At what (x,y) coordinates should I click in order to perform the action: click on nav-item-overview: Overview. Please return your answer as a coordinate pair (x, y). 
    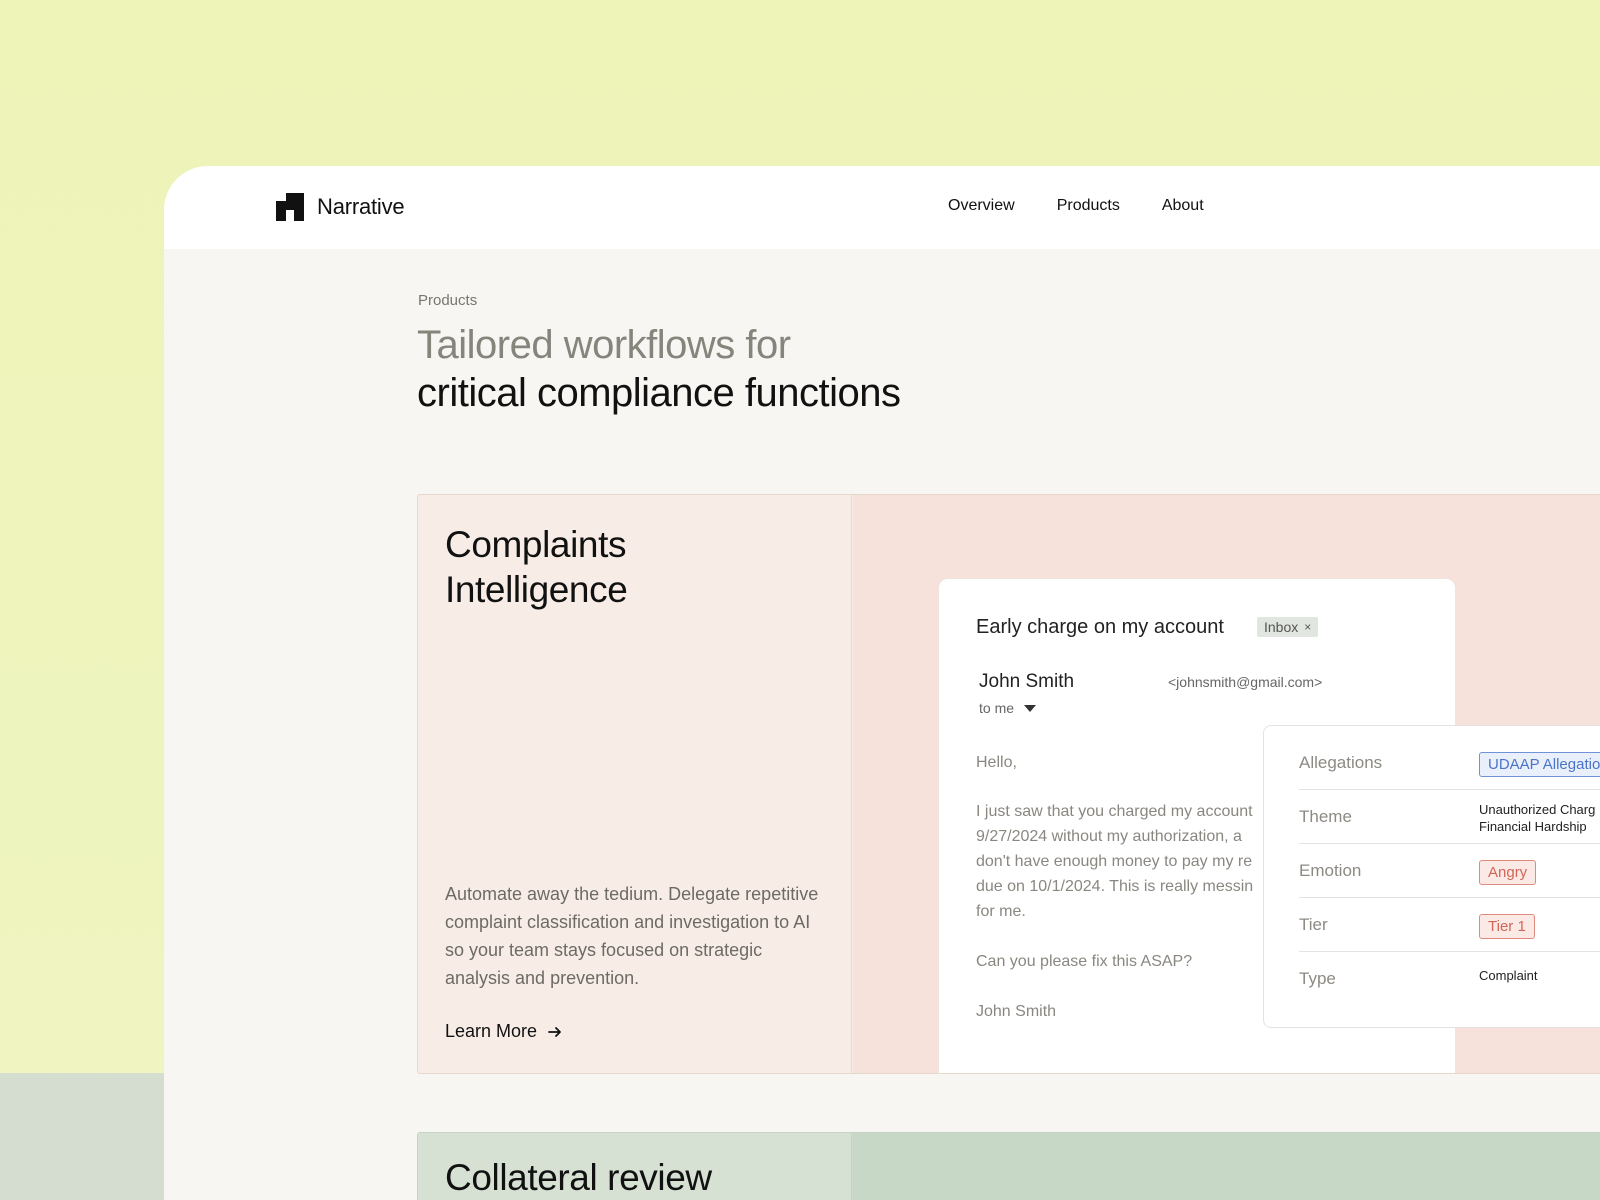
    Looking at the image, I should click on (981, 206).